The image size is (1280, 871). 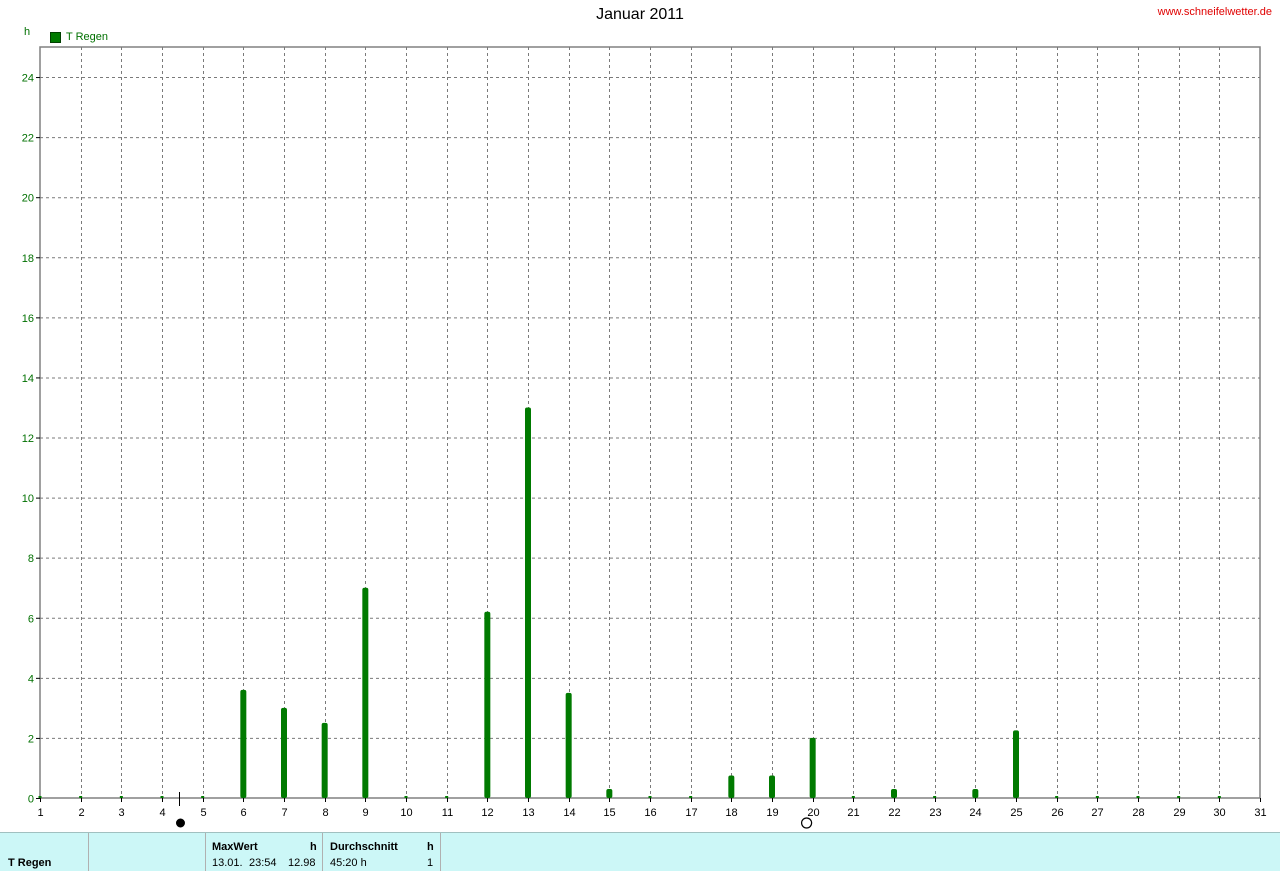 I want to click on x-tick-label: 5, so click(x=203, y=813).